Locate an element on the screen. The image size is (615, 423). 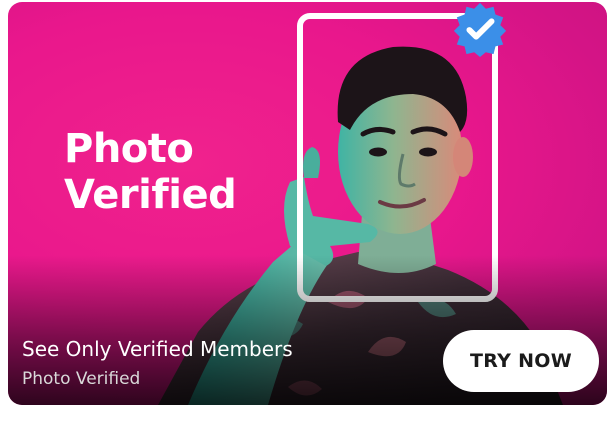
verified-check-badge-icon is located at coordinates (480, 30).